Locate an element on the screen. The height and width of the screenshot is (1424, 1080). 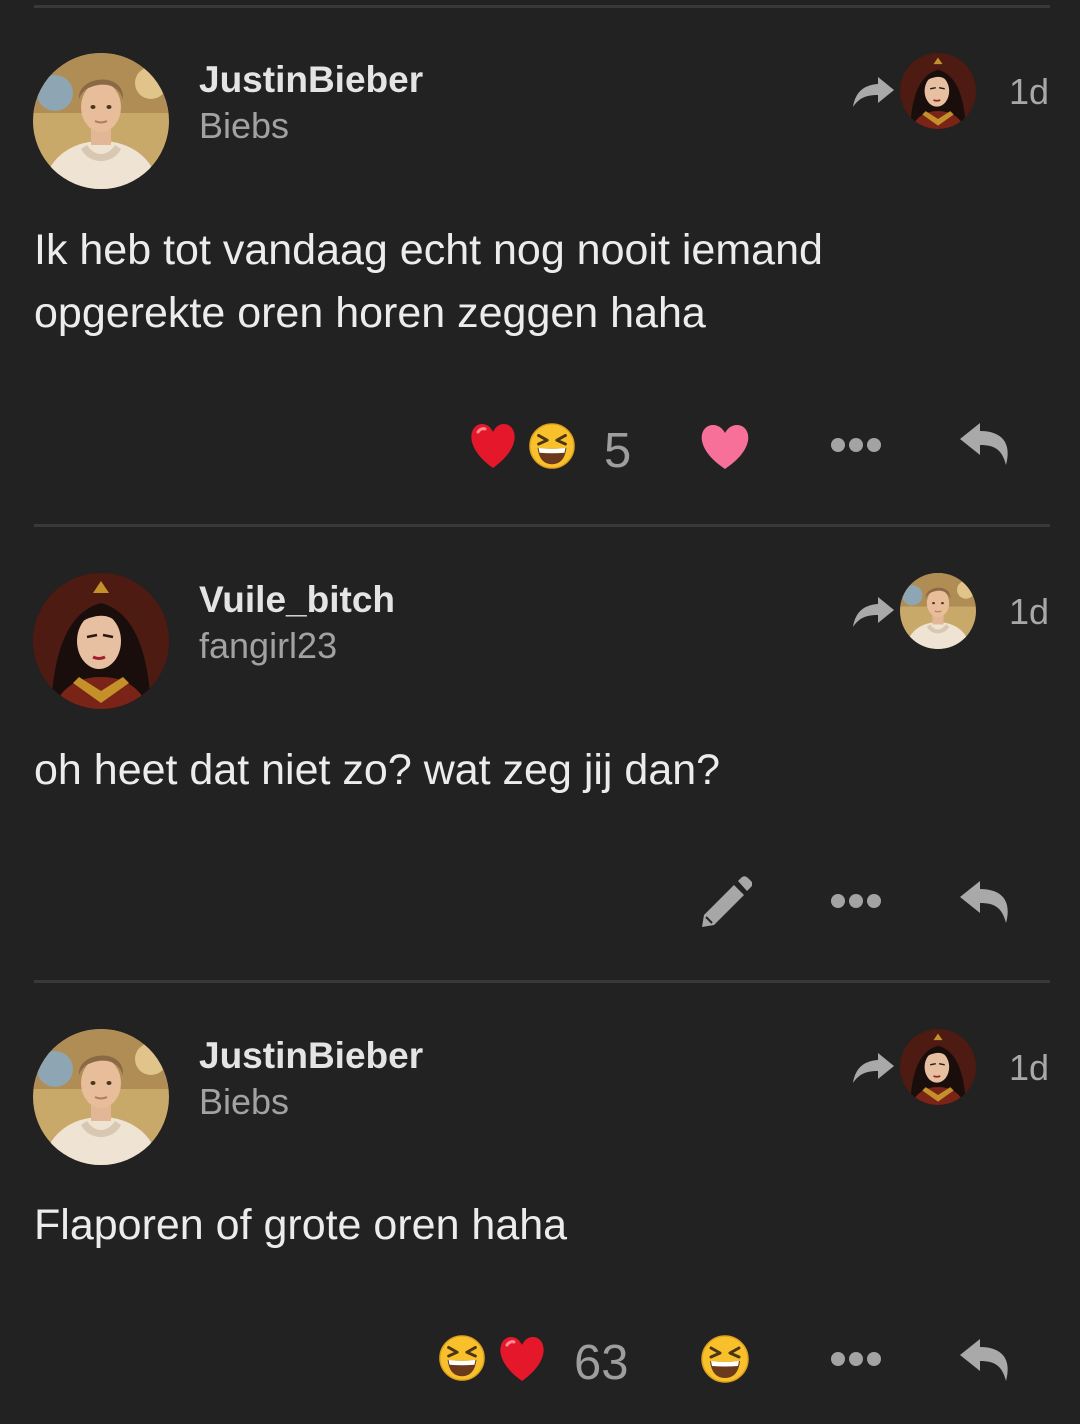
post-actions is located at coordinates (540, 905).